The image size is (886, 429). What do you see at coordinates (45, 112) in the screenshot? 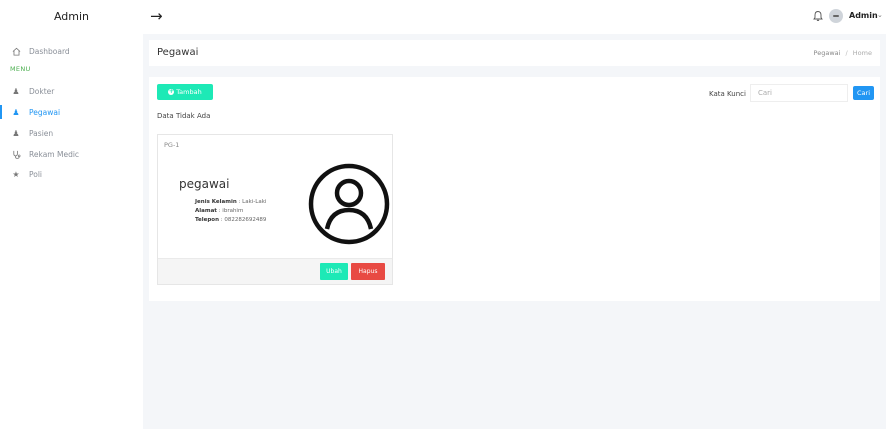
I see `sidebar-item-label: Pegawai` at bounding box center [45, 112].